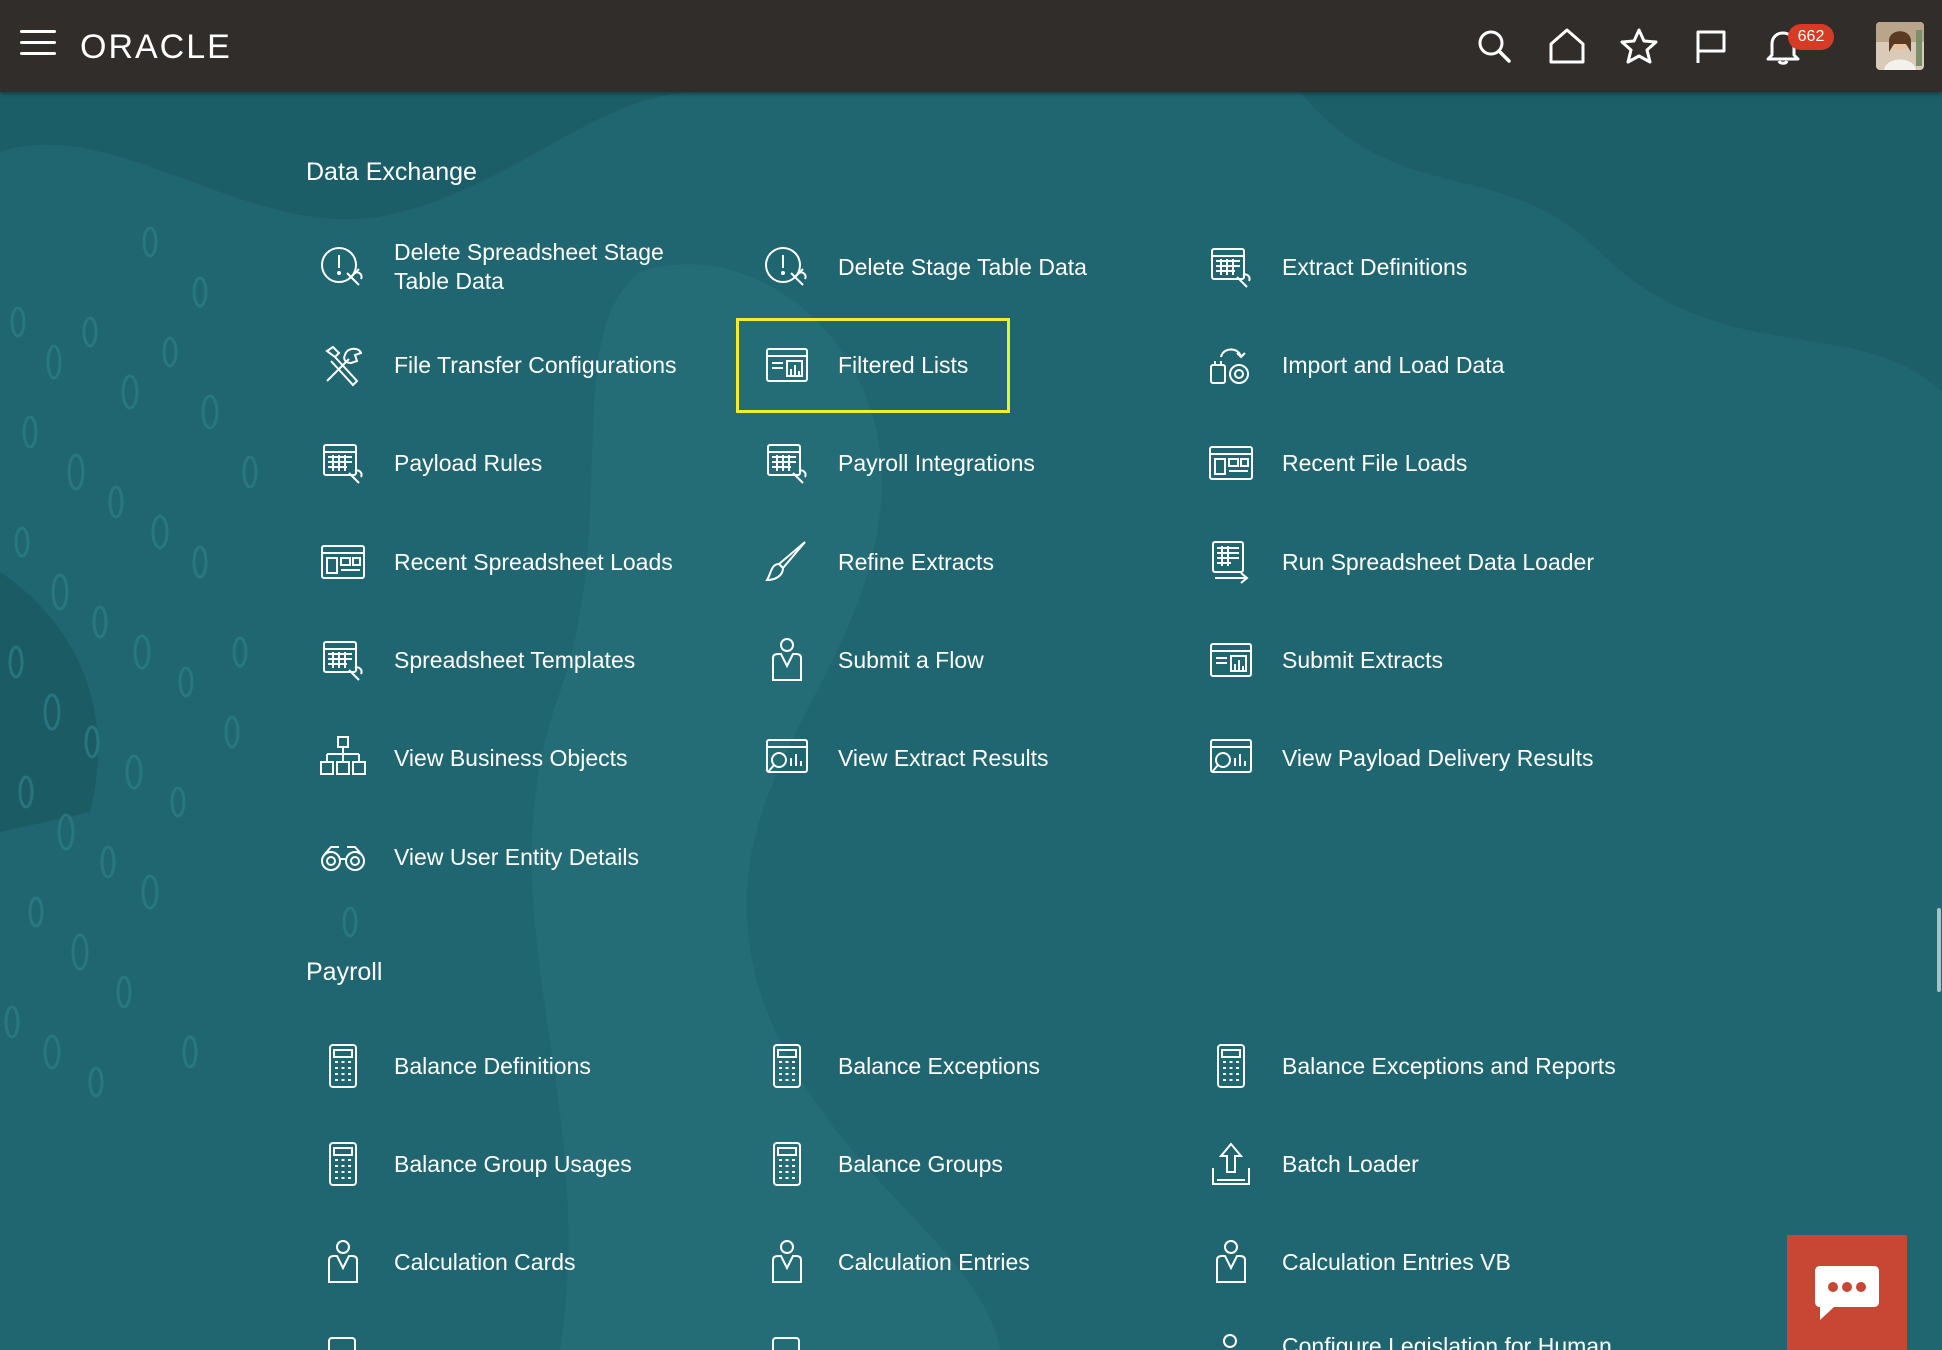  I want to click on task-submit-extracts: Submit Extracts, so click(1324, 660).